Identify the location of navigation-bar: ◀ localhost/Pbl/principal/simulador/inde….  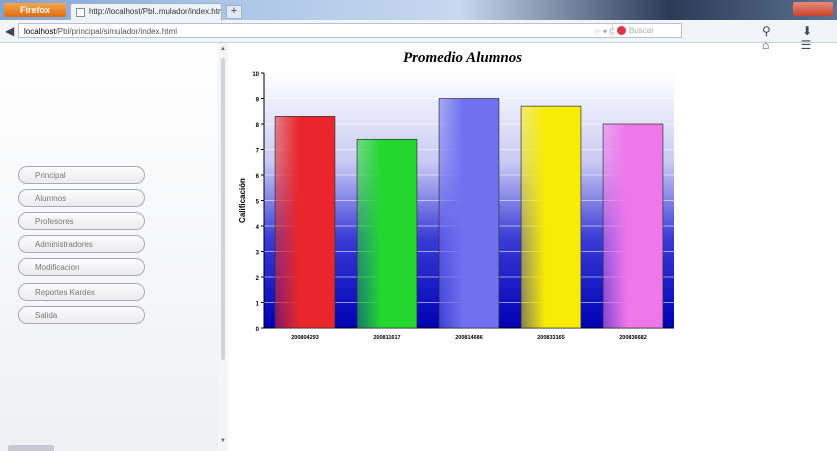
(418, 36).